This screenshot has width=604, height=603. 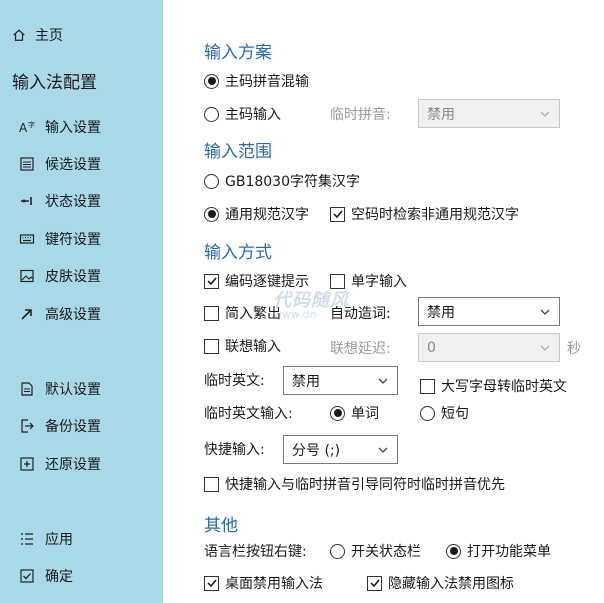 What do you see at coordinates (360, 115) in the screenshot?
I see `temp-pinyin-label: 临时拼音:` at bounding box center [360, 115].